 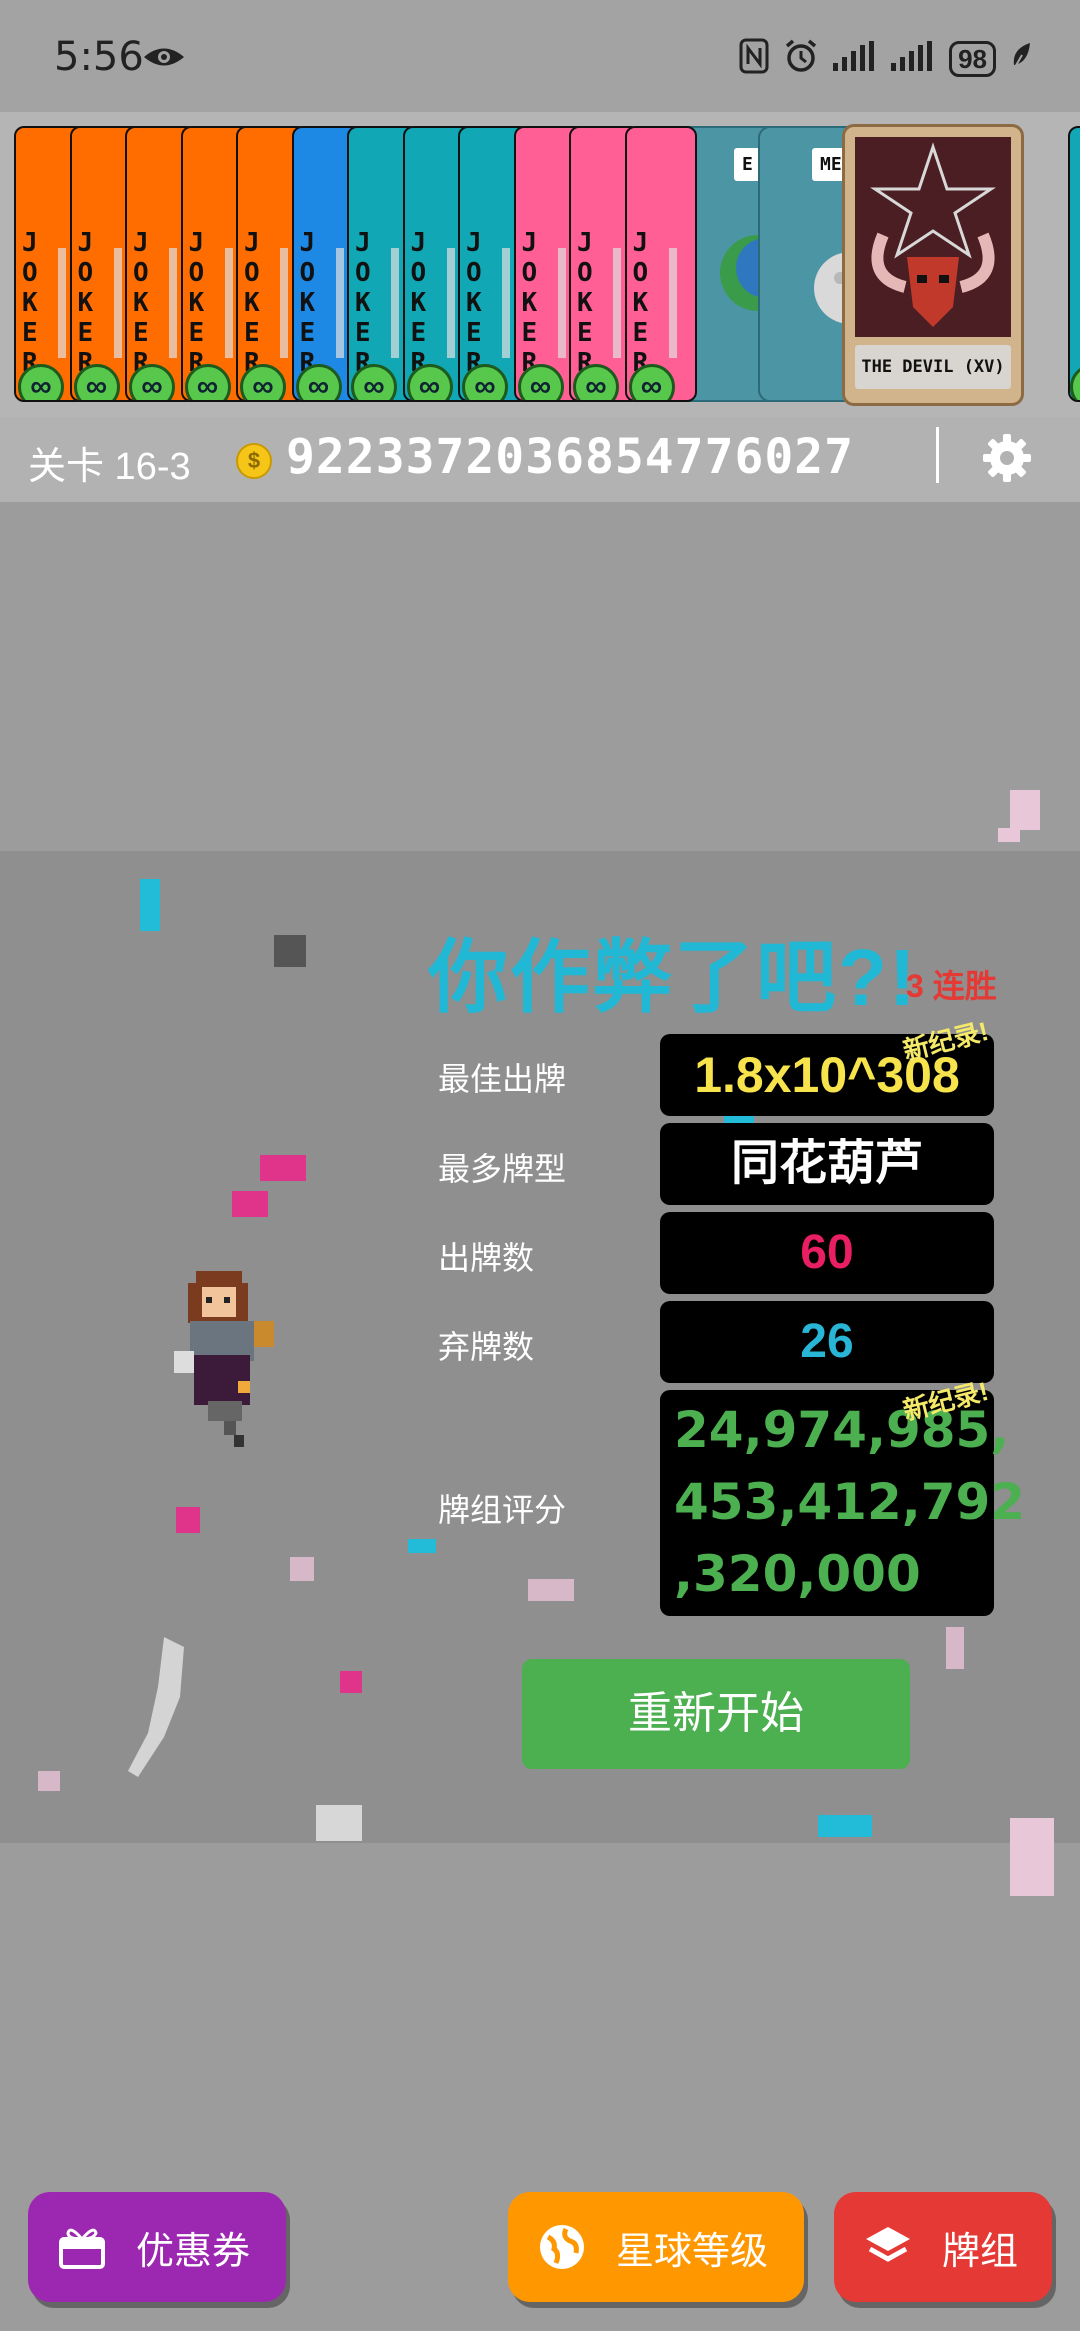 What do you see at coordinates (797, 1574) in the screenshot?
I see `deck-score-line: ,320,000` at bounding box center [797, 1574].